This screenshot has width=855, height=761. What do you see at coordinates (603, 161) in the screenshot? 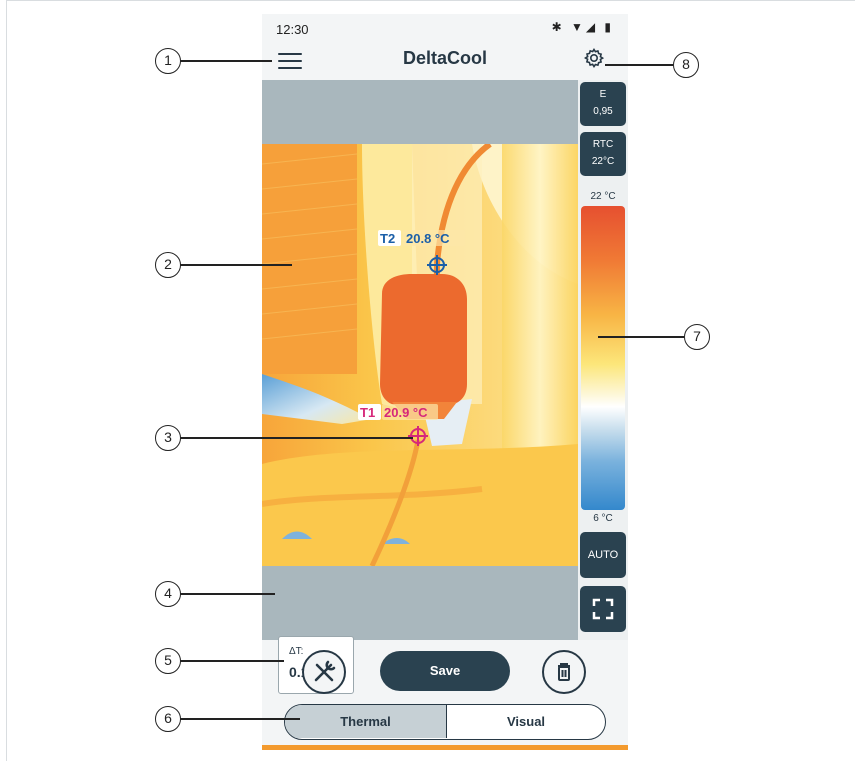
I see `rtc-value: 22°C` at bounding box center [603, 161].